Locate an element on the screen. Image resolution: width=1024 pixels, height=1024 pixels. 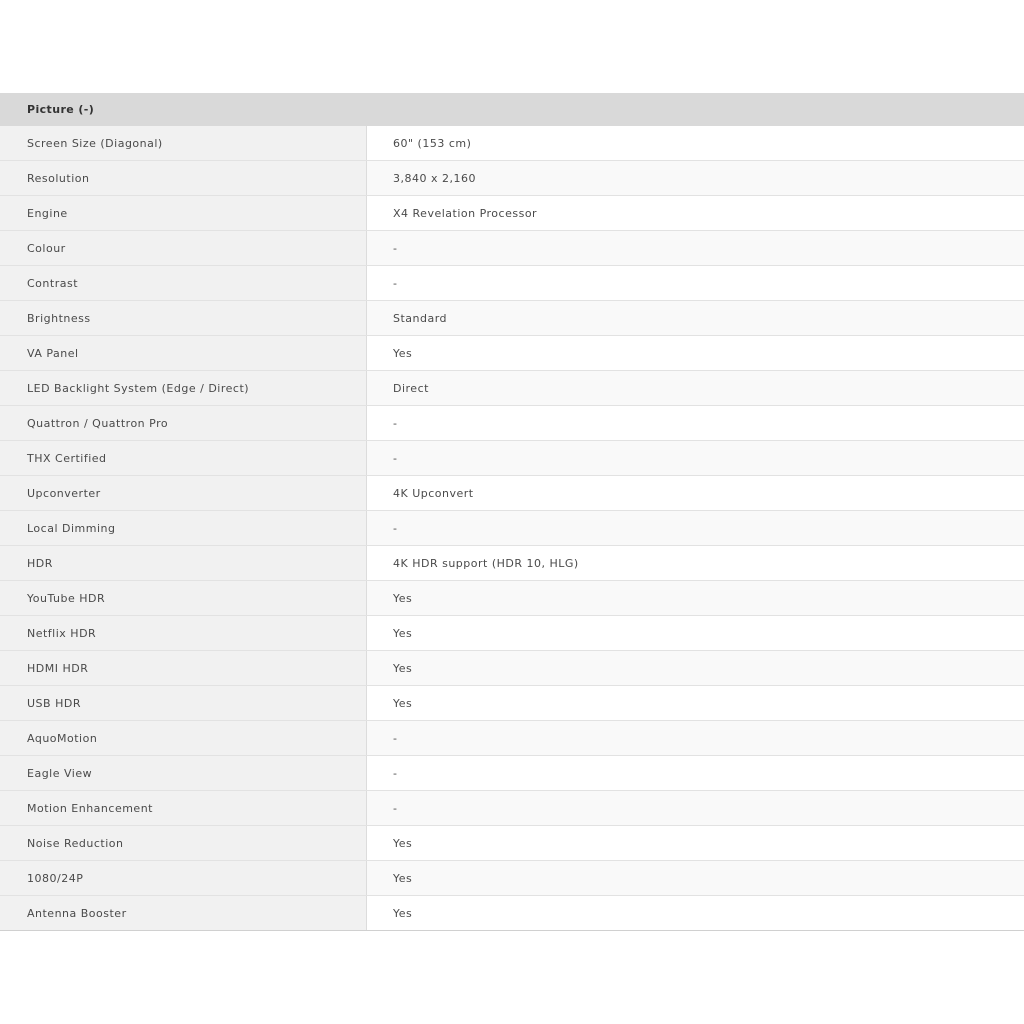
spec-label: AquoMotion is located at coordinates (183, 738).